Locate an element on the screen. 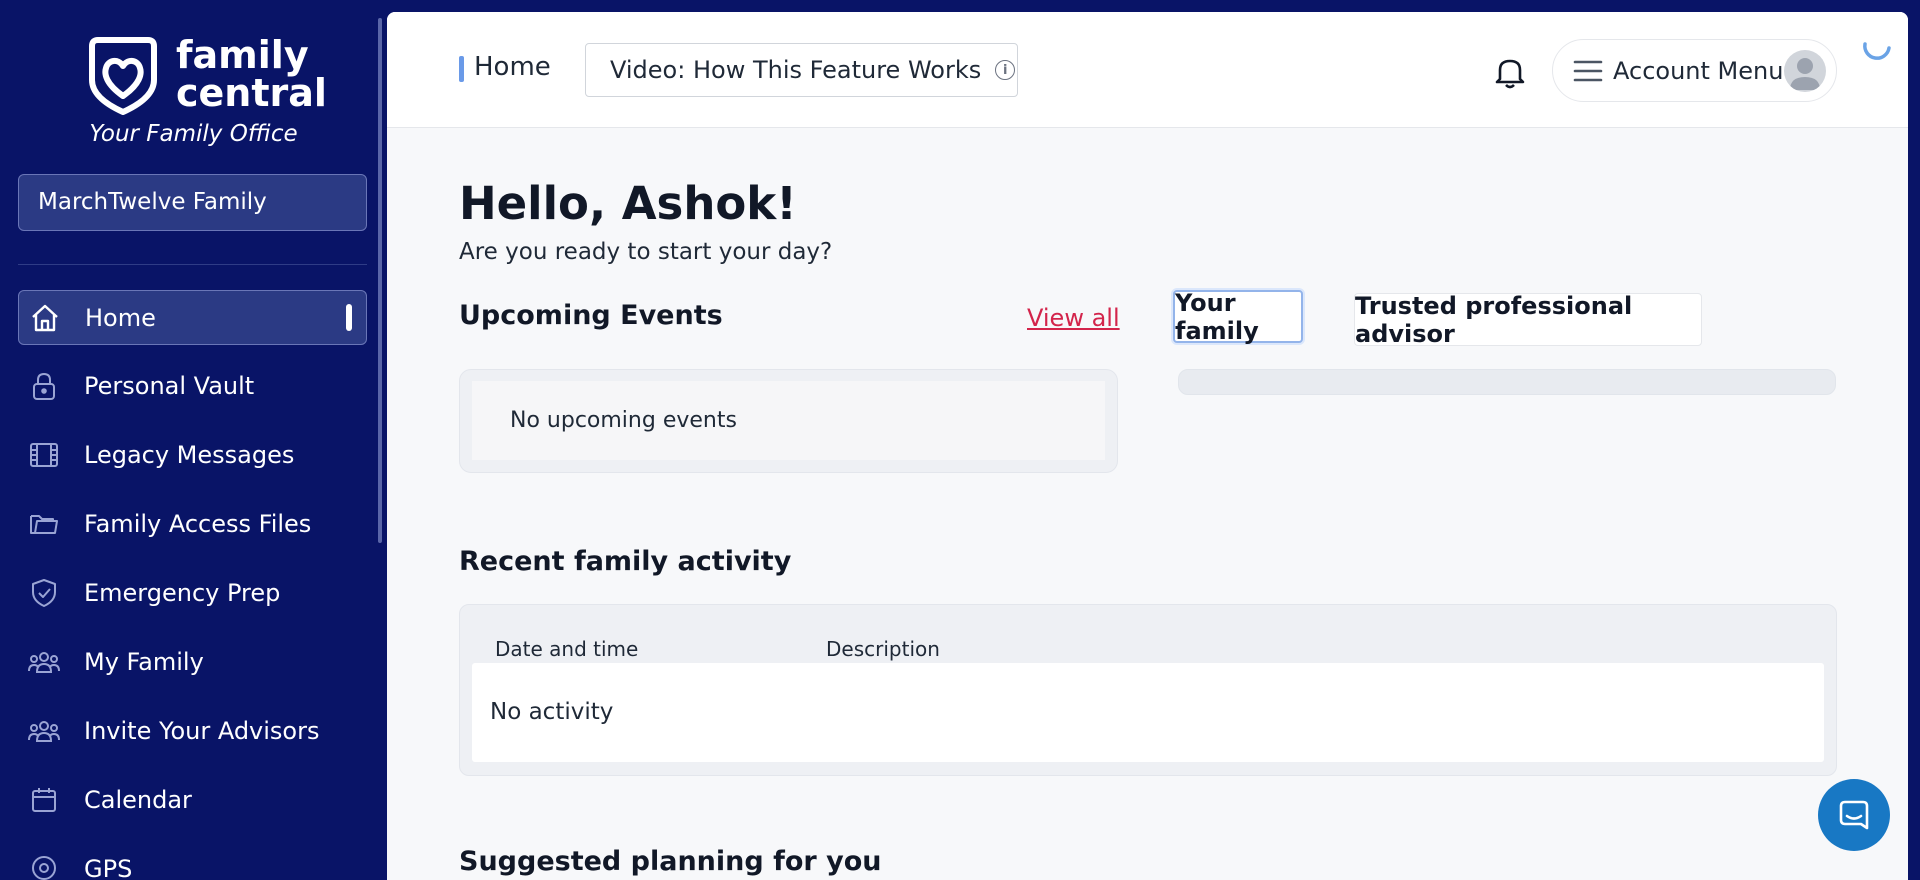 Image resolution: width=1920 pixels, height=880 pixels. sidebar-item-label: My Family is located at coordinates (144, 661).